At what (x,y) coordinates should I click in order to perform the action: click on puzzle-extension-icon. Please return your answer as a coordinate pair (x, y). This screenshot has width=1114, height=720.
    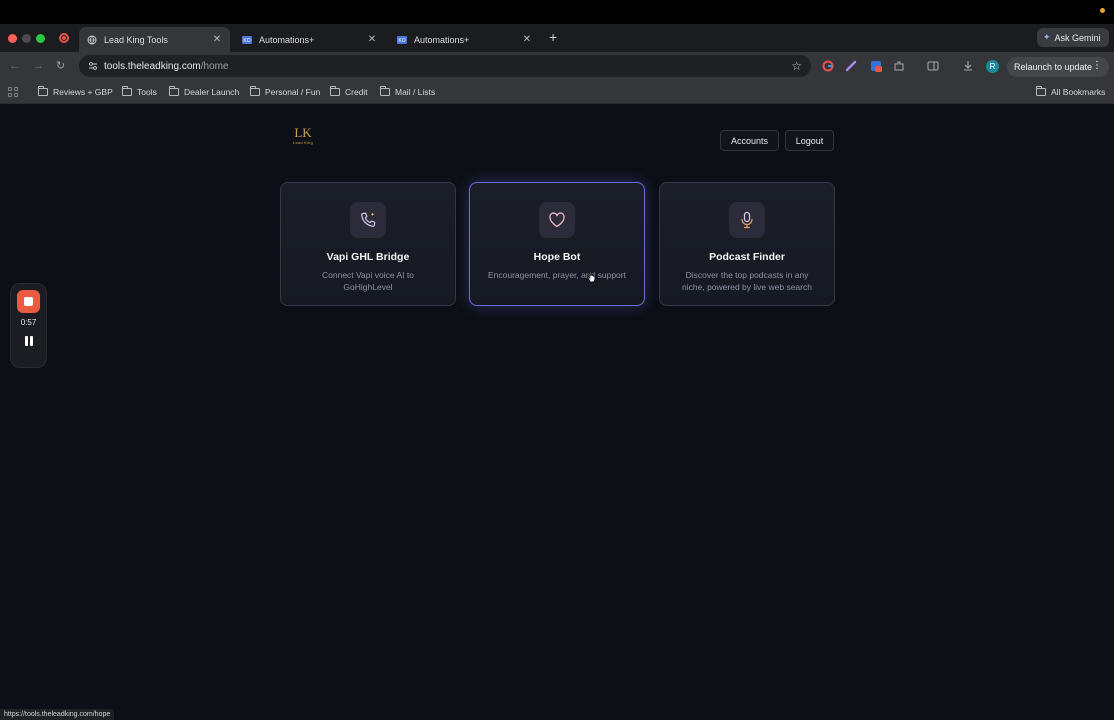
    Looking at the image, I should click on (899, 66).